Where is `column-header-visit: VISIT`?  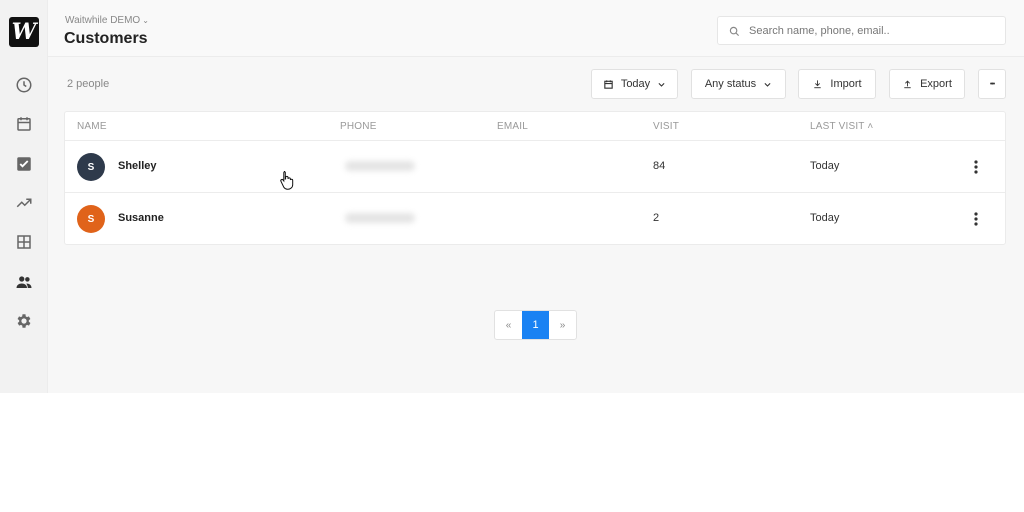
column-header-visit: VISIT is located at coordinates (666, 126).